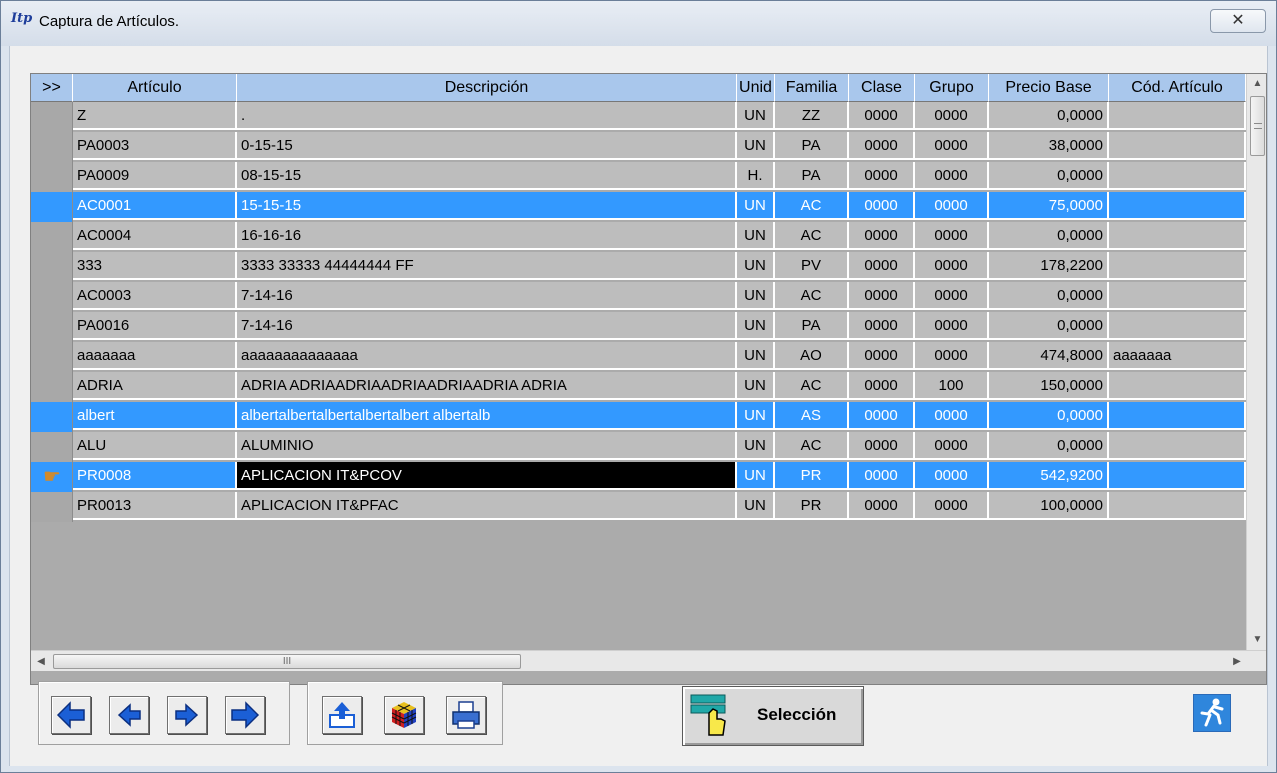  Describe the element at coordinates (756, 176) in the screenshot. I see `cell-unidad: H.` at that location.